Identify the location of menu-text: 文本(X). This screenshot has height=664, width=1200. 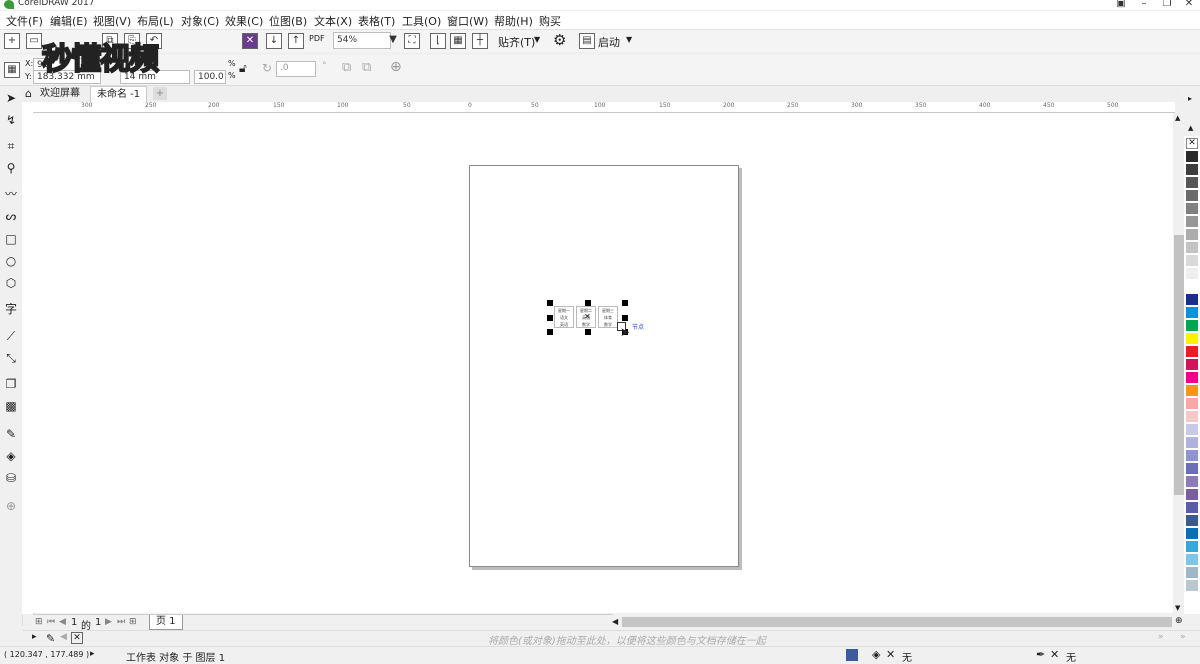
(333, 21).